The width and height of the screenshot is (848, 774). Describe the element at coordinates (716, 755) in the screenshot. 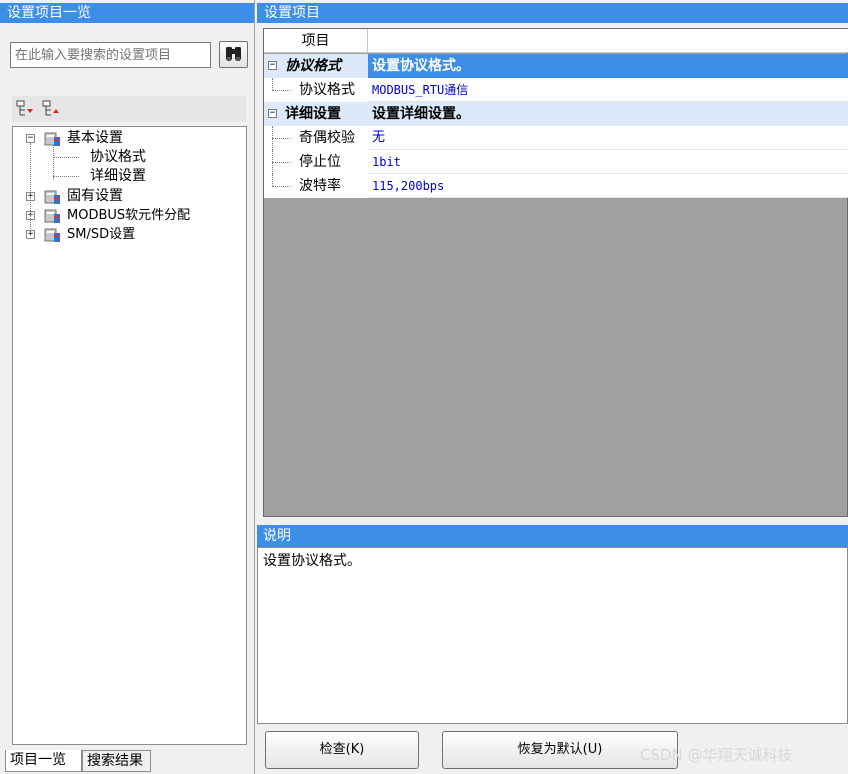

I see `watermark: CSDN @华翔天诚科技` at that location.